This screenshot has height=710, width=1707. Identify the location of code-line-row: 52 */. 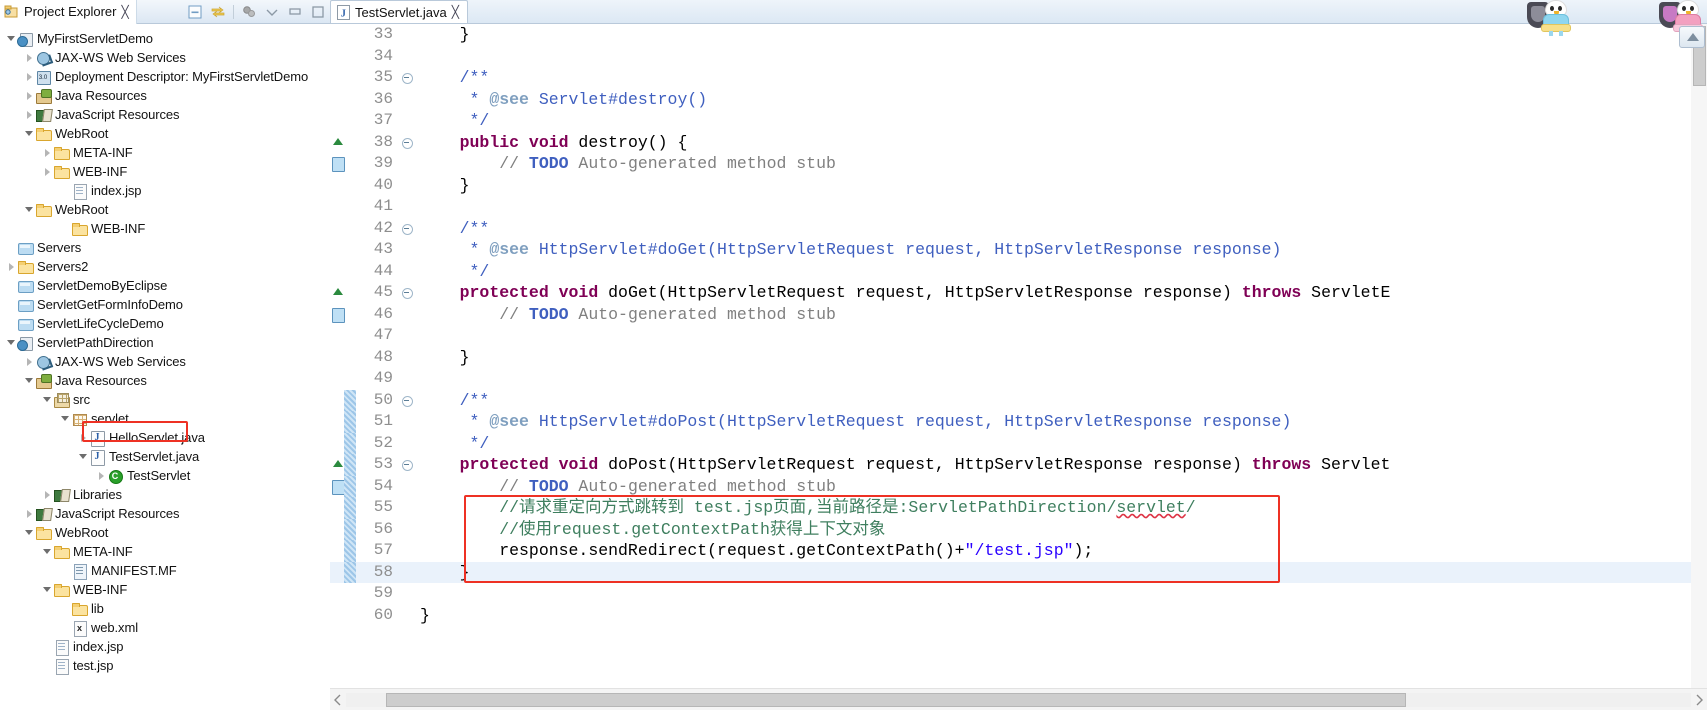
(1010, 443).